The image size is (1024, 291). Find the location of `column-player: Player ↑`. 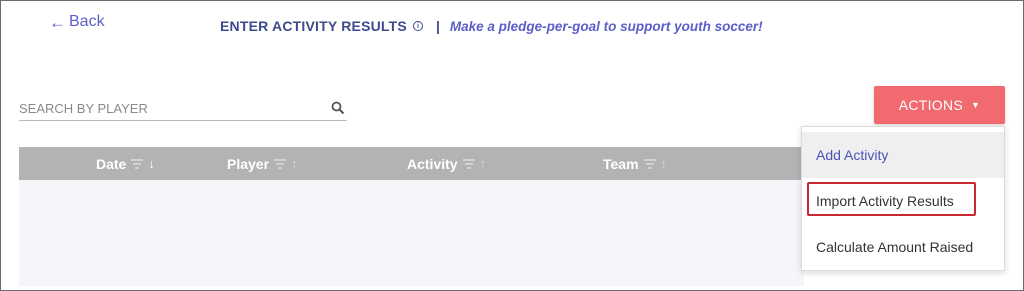

column-player: Player ↑ is located at coordinates (262, 163).